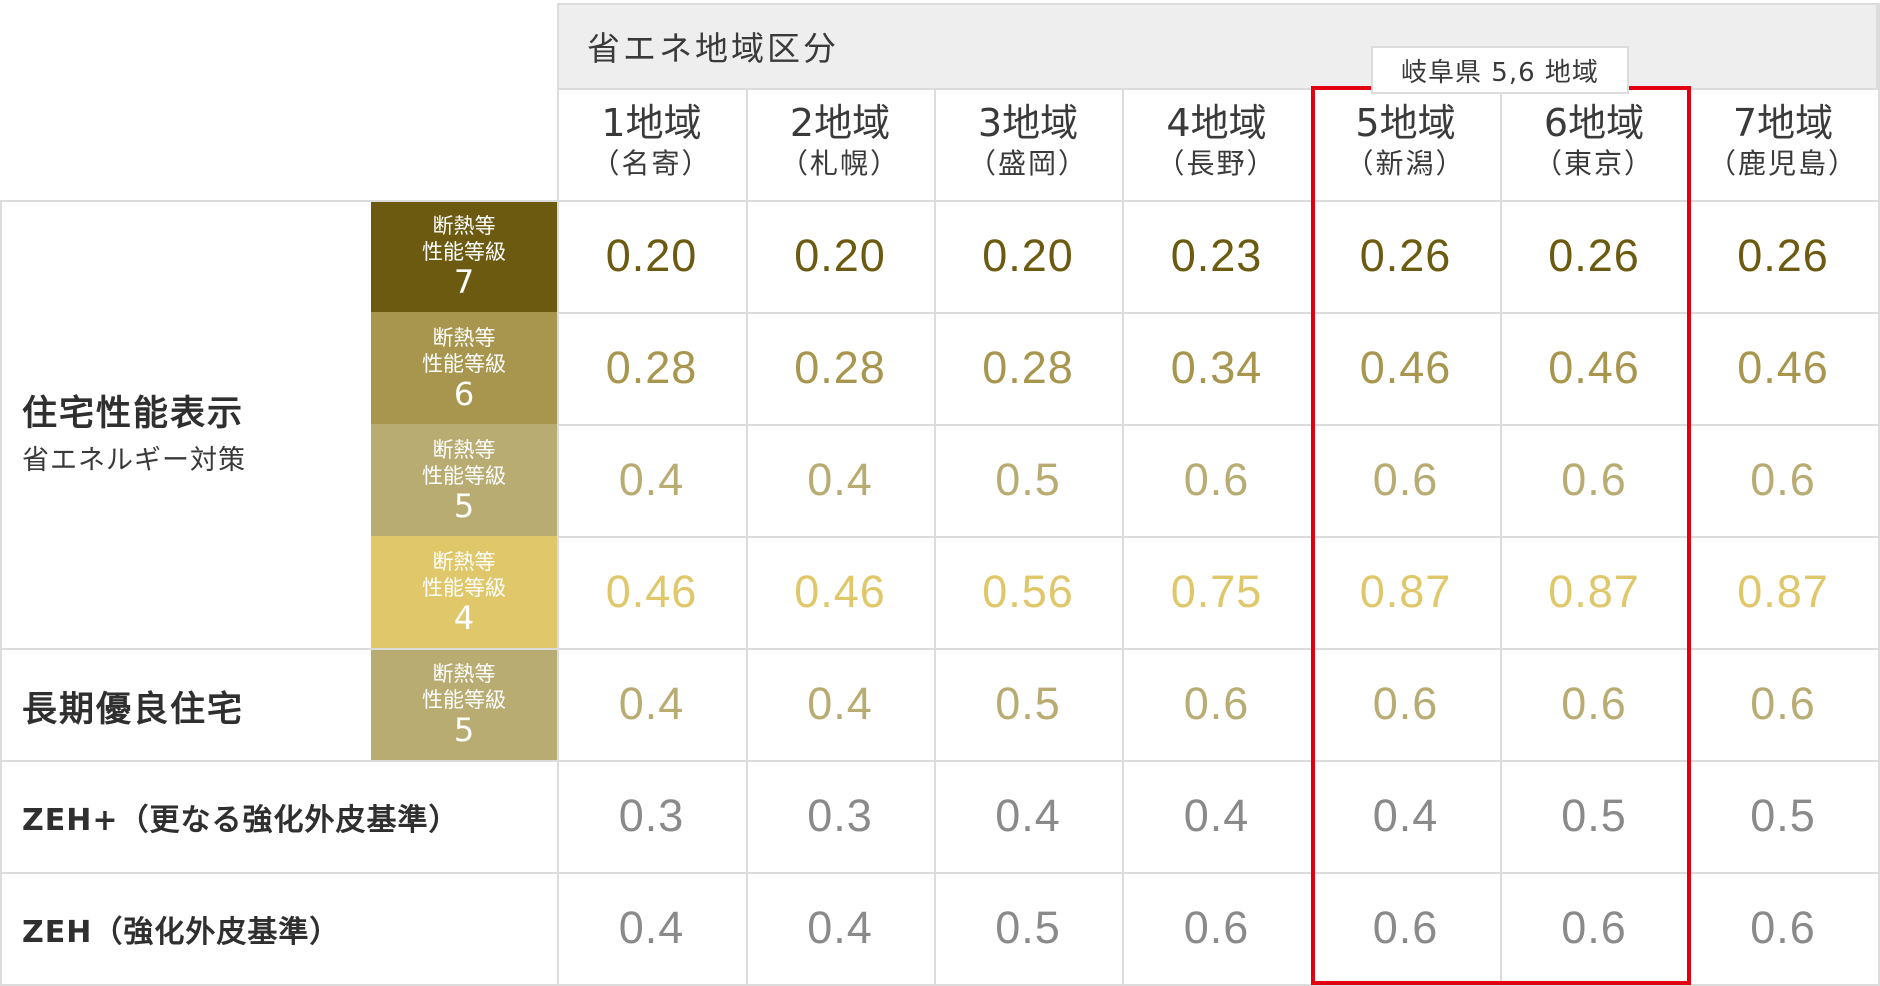  I want to click on insulation-grade-badge: 断熱等 性能等級 4, so click(464, 592).